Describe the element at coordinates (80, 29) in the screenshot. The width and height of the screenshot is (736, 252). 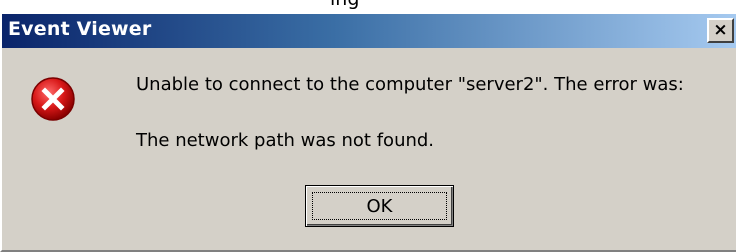
I see `window-title: Event Viewer` at that location.